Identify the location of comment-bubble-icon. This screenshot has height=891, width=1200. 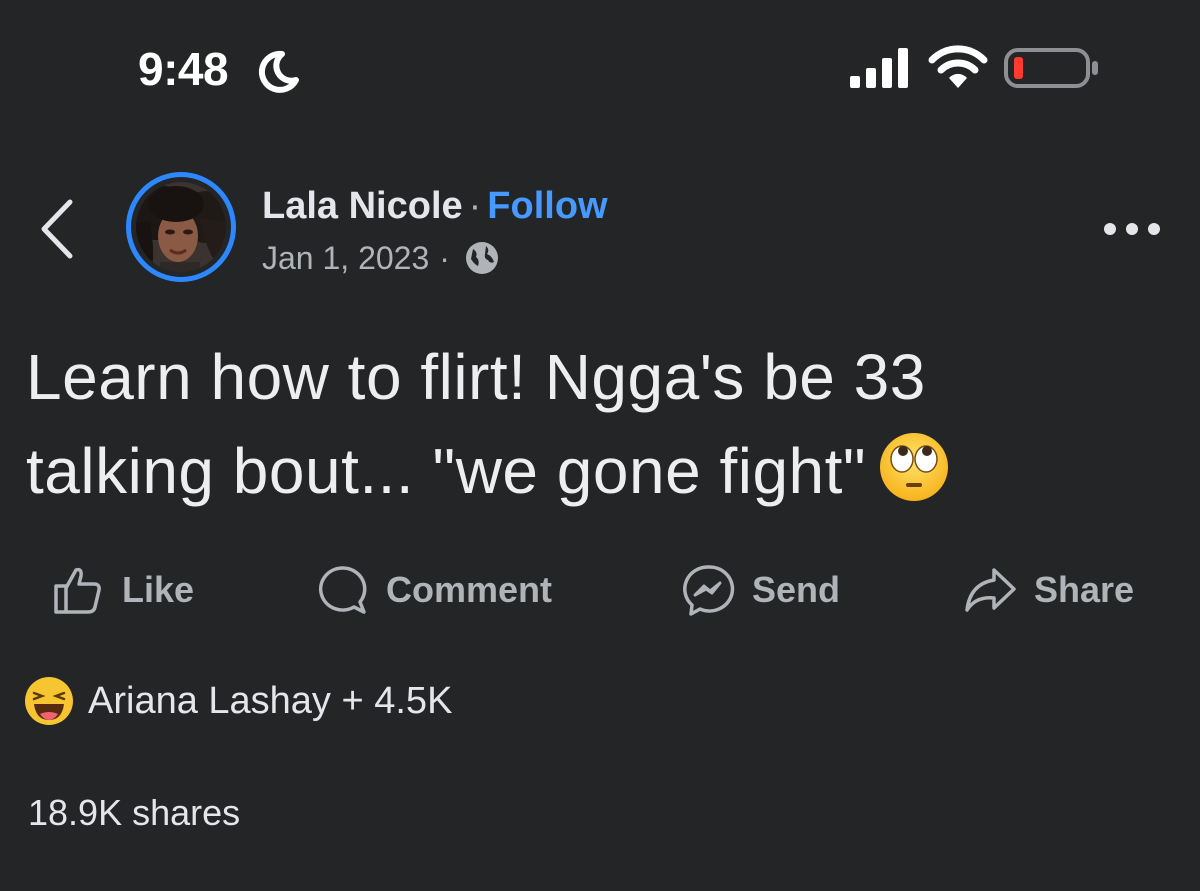
(342, 590).